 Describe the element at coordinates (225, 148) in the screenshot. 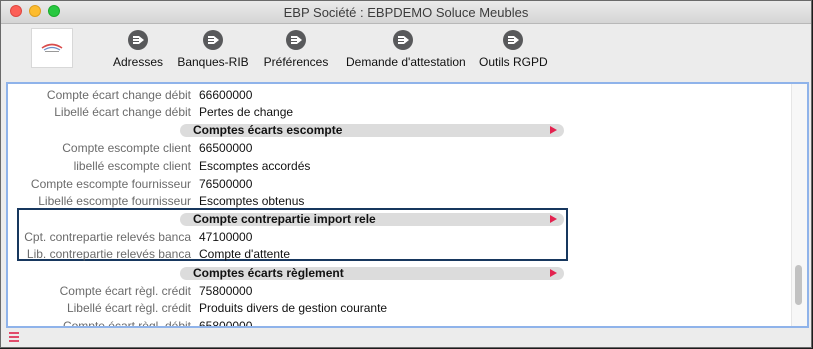

I see `field-value: 66500000` at that location.